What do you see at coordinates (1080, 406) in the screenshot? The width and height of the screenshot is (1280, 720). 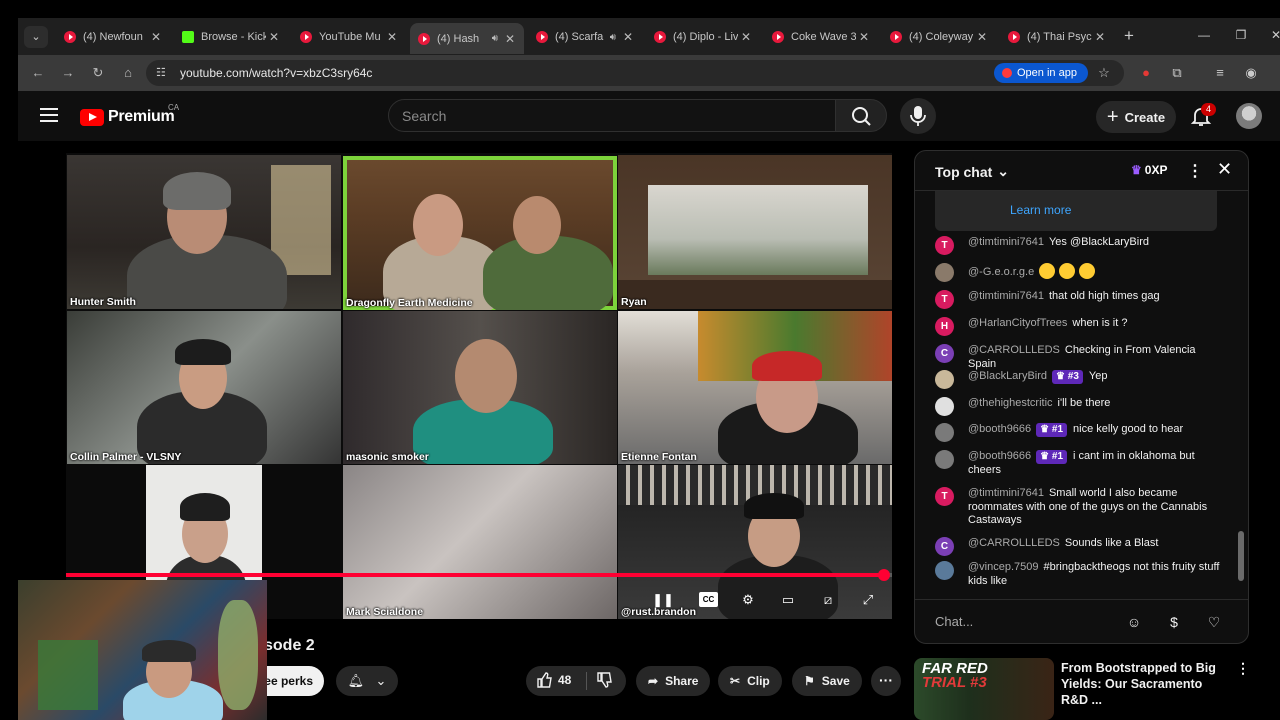 I see `chat-message: @thehighestcritic i'll be there` at bounding box center [1080, 406].